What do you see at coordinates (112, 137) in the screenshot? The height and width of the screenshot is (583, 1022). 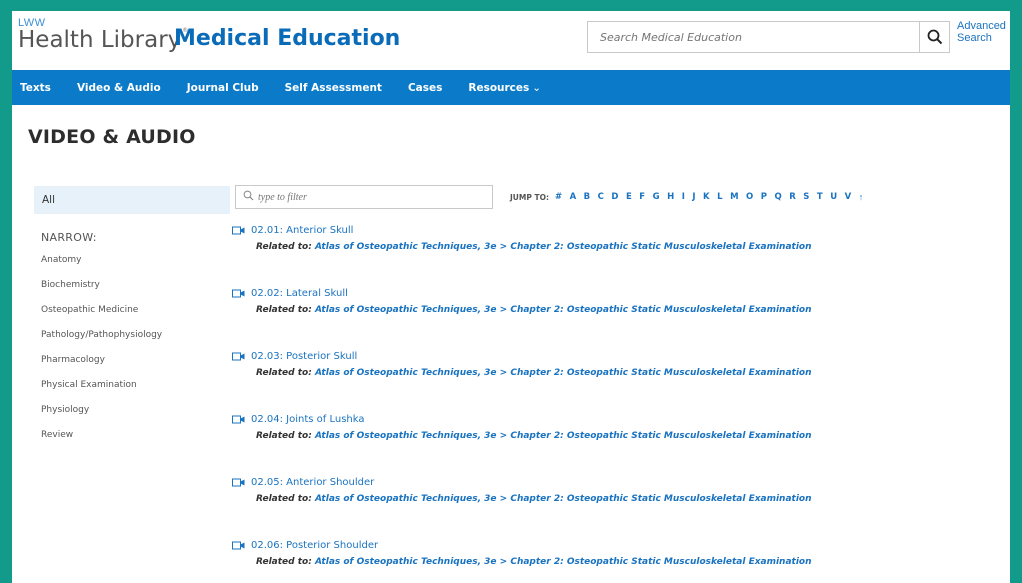 I see `page-title: VIDEO & AUDIO` at bounding box center [112, 137].